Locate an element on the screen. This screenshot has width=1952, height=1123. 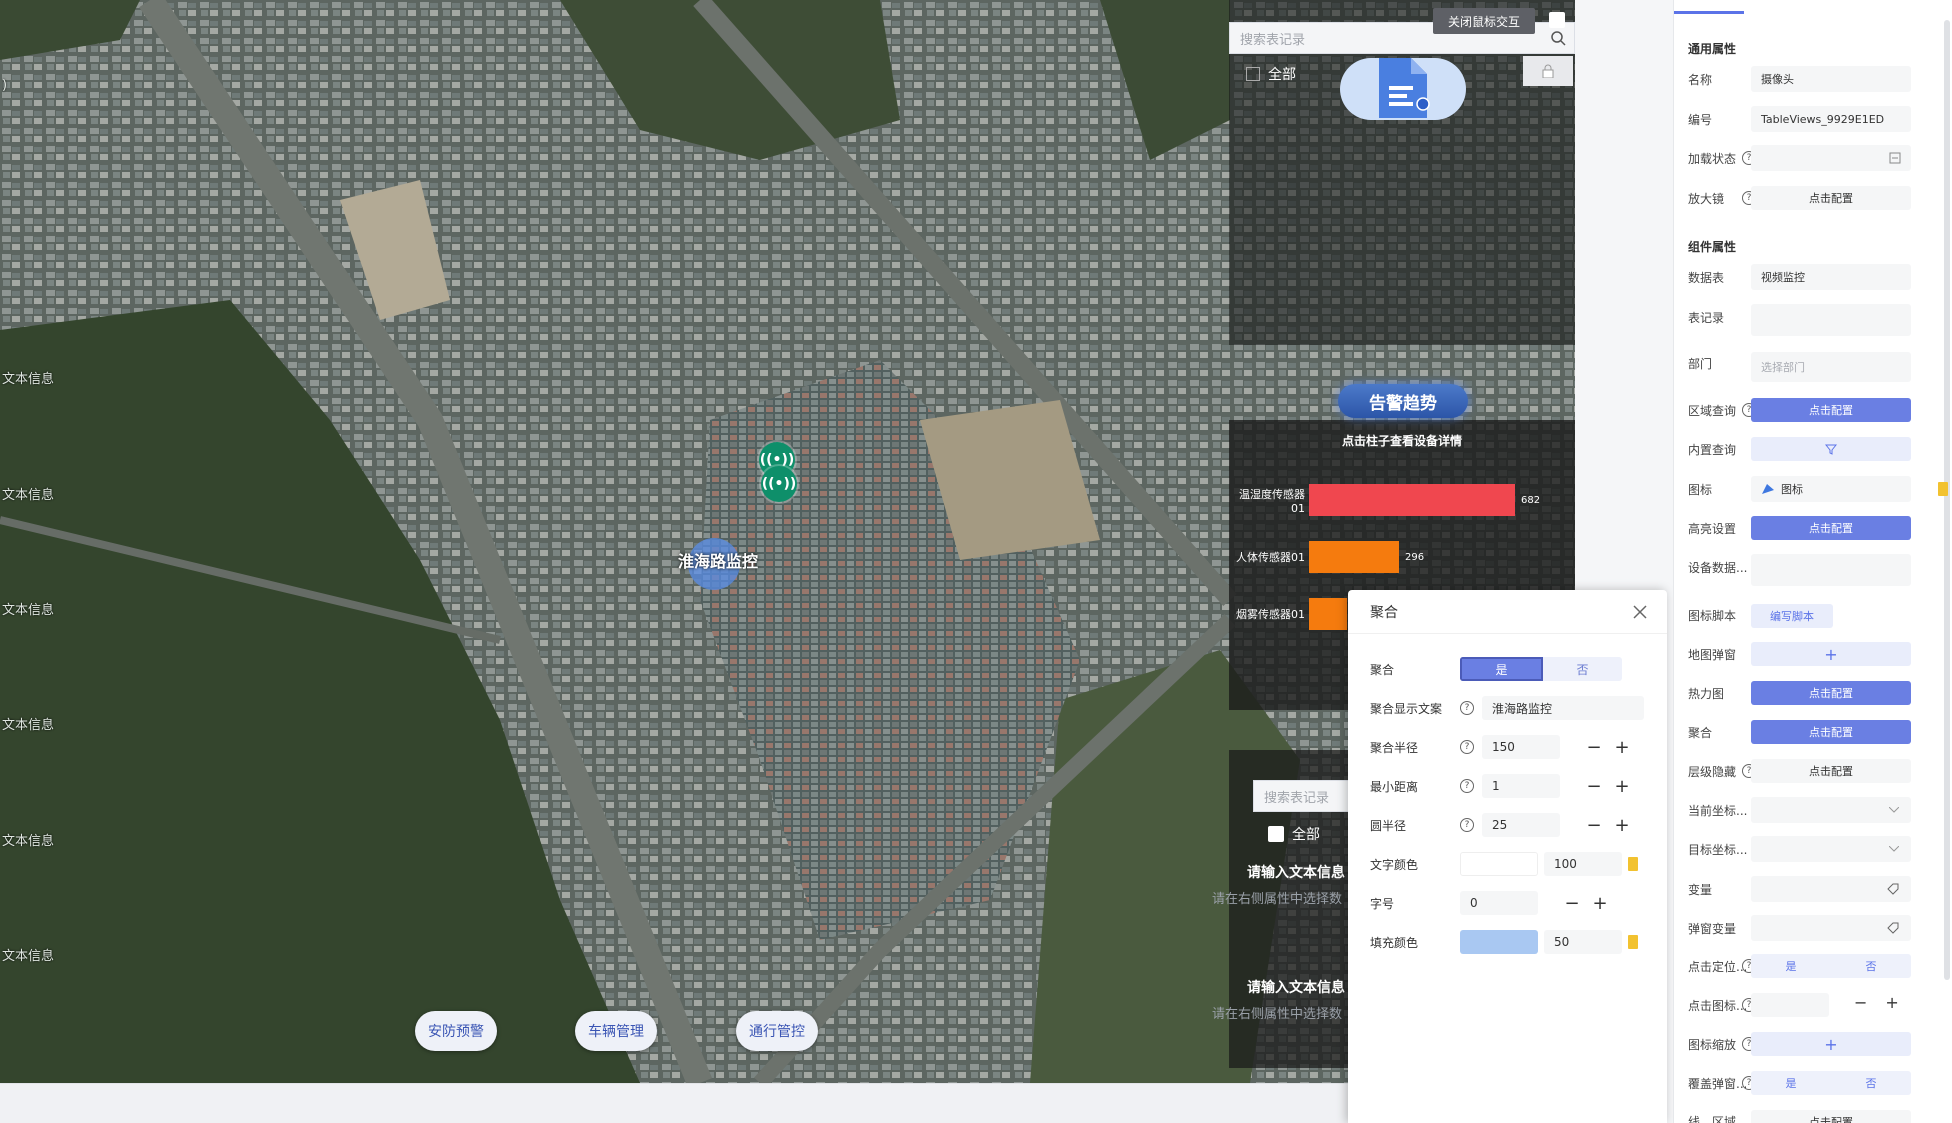
bar-row: 人体传感器01 296 is located at coordinates (1326, 557).